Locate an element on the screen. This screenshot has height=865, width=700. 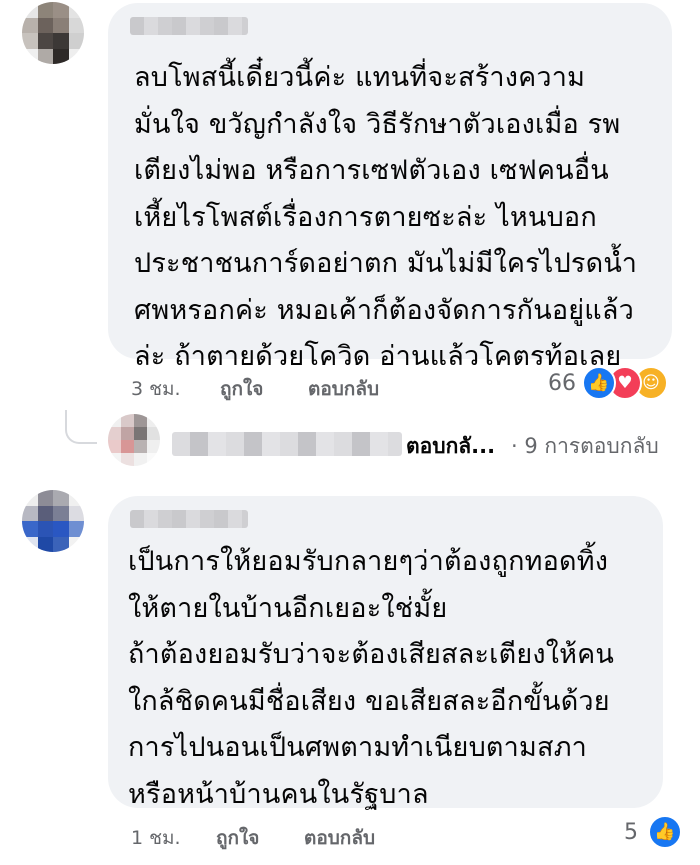
reaction-count: 66 is located at coordinates (562, 383).